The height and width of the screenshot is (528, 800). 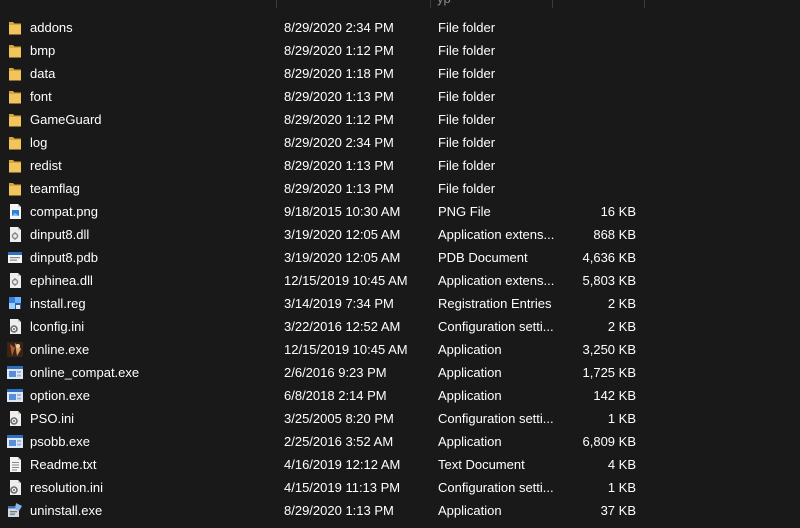 What do you see at coordinates (64, 211) in the screenshot?
I see `file-name: compat.png` at bounding box center [64, 211].